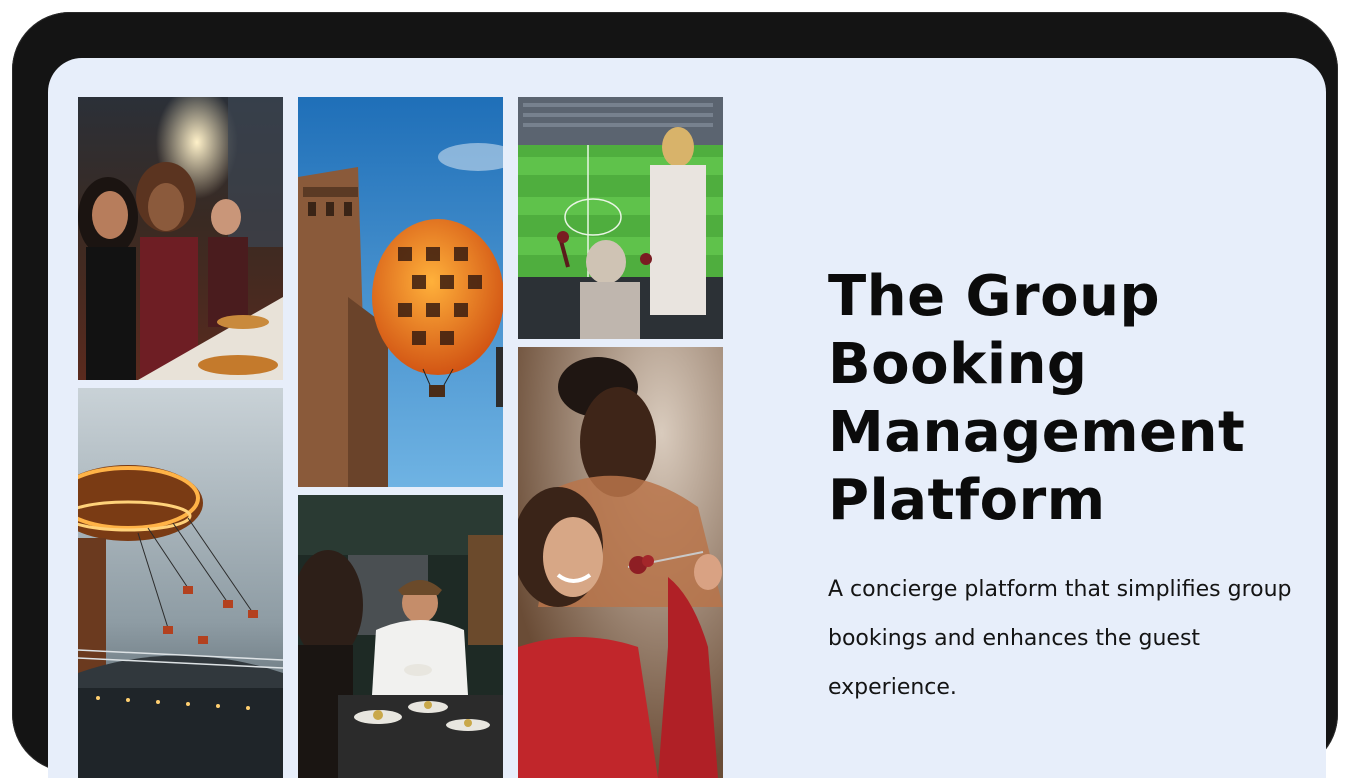  What do you see at coordinates (400, 292) in the screenshot?
I see `hot-air-balloon-photo` at bounding box center [400, 292].